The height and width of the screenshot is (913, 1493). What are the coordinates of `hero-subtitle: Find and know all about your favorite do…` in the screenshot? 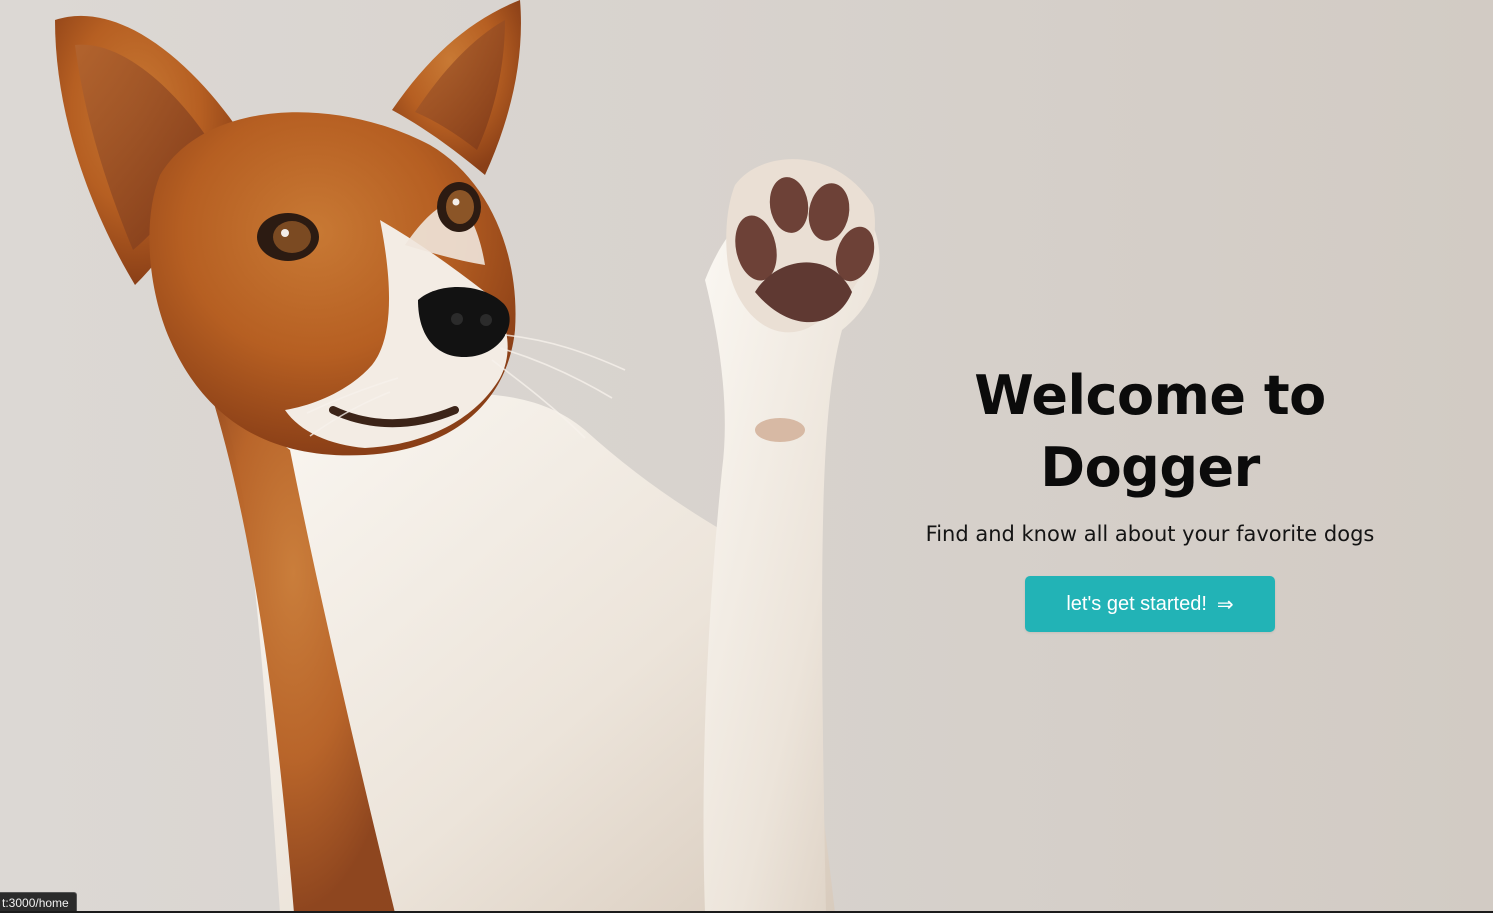 It's located at (1150, 534).